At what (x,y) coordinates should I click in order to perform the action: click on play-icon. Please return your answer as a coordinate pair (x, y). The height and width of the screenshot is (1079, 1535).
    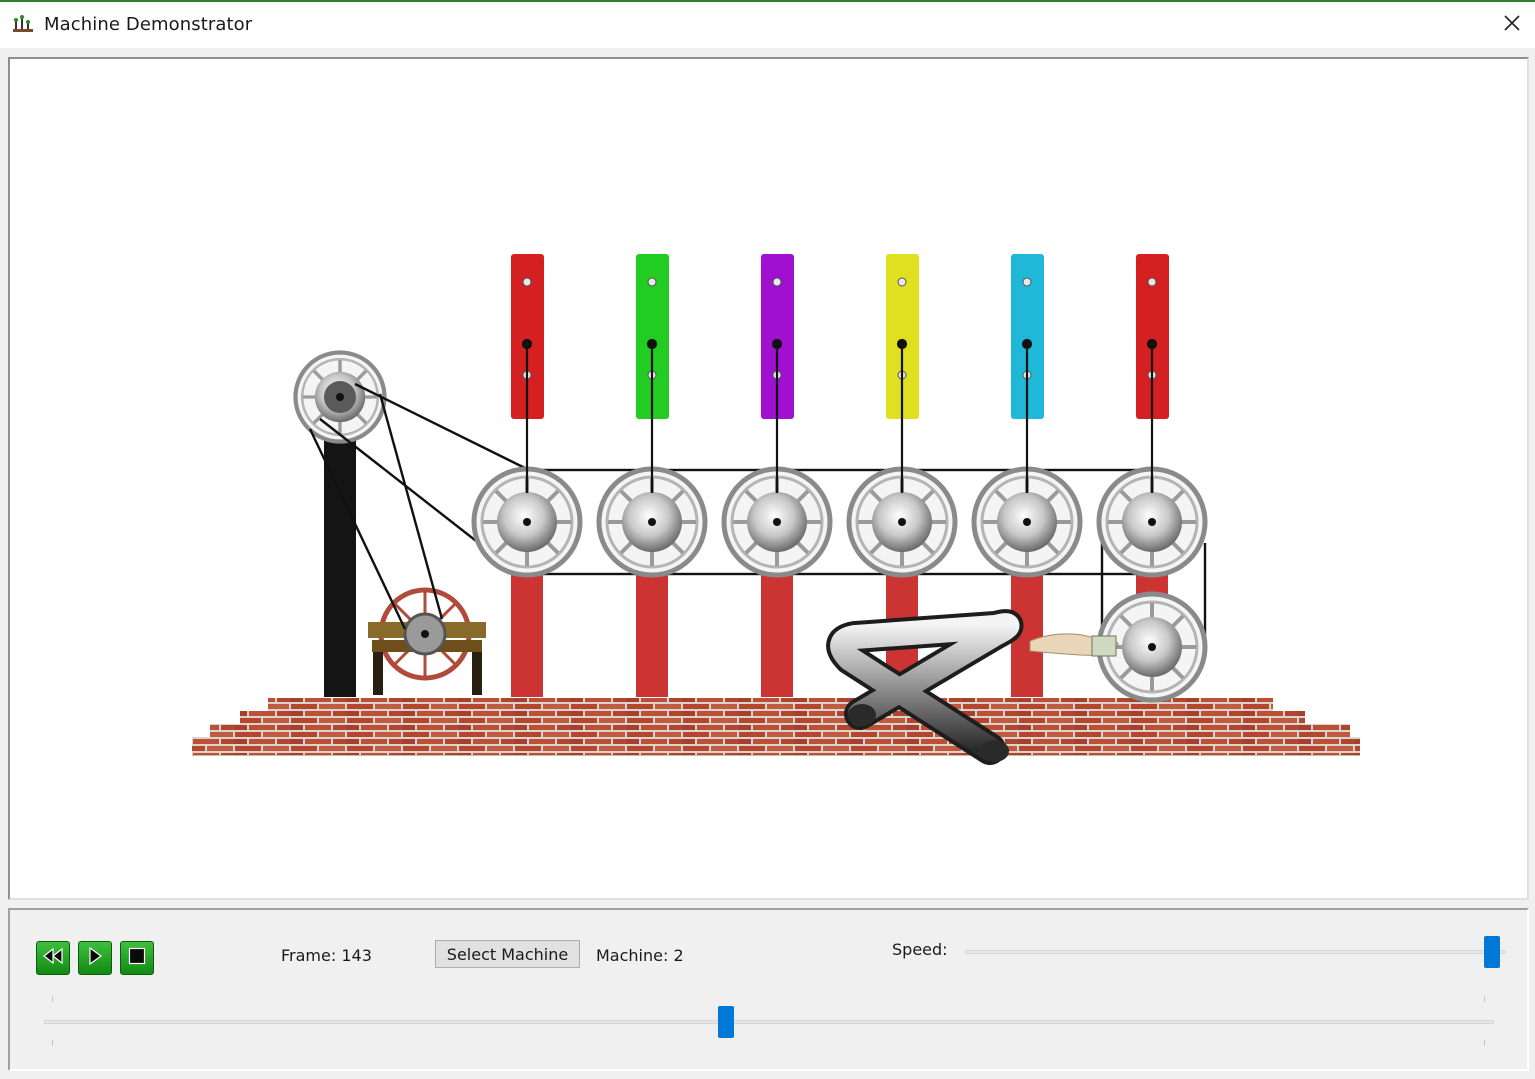
    Looking at the image, I should click on (95, 958).